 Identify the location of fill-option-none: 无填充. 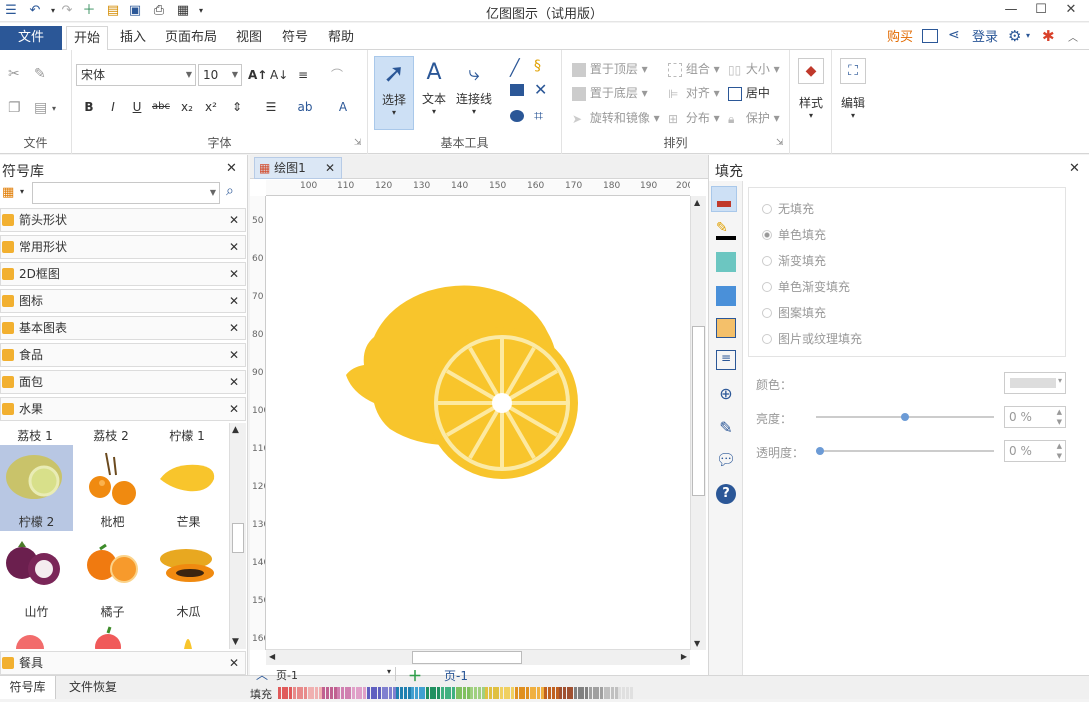
(788, 208).